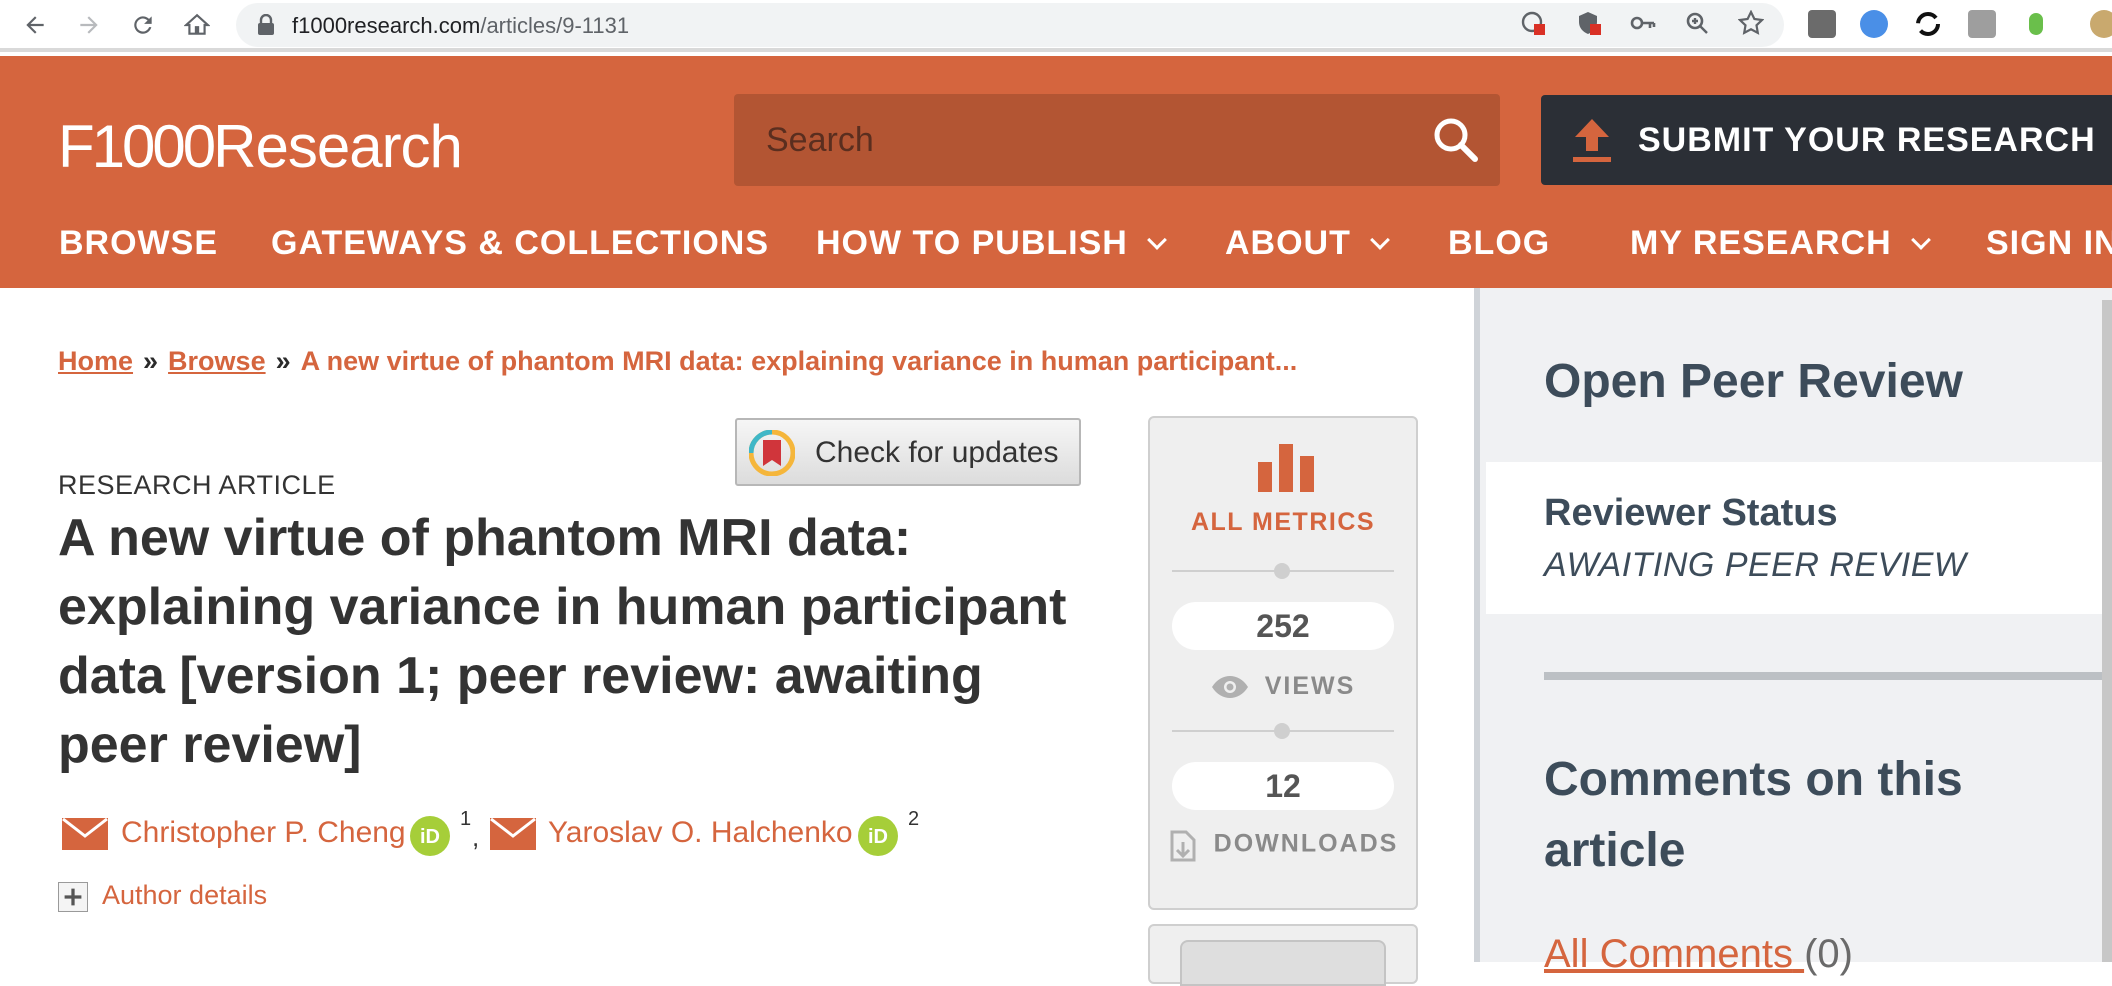 This screenshot has height=986, width=2112. Describe the element at coordinates (1982, 24) in the screenshot. I see `extension-grey-icon` at that location.